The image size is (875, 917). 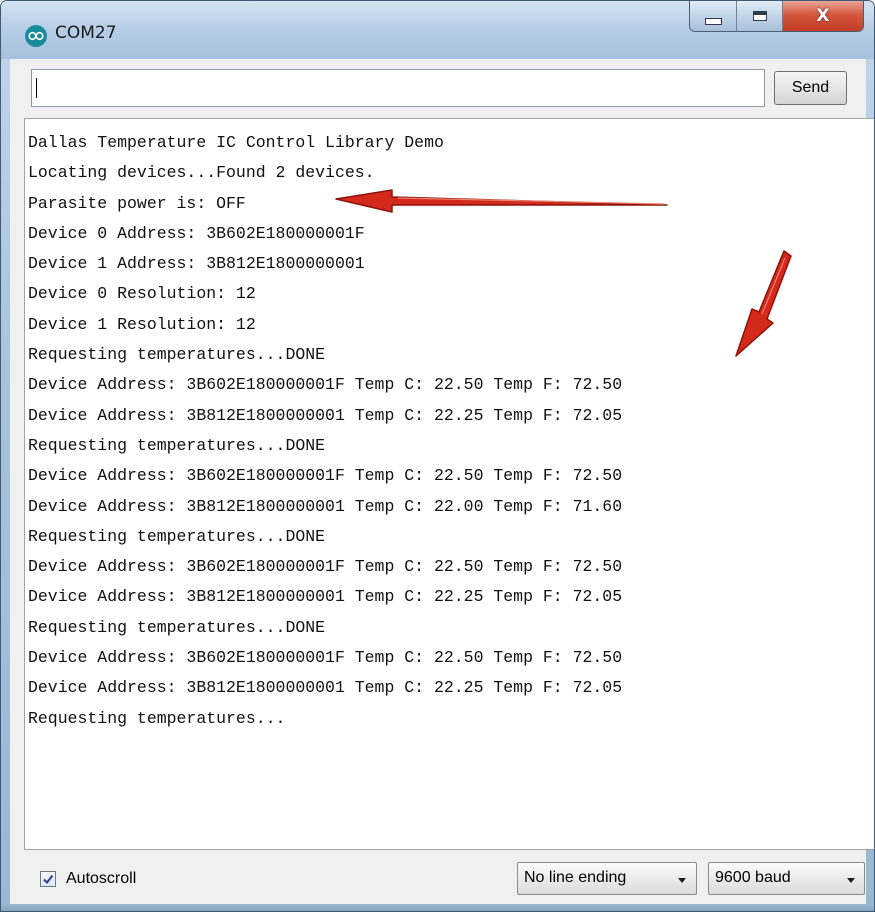 What do you see at coordinates (142, 294) in the screenshot?
I see `serial-output-line: Device 0 Resolution: 12` at bounding box center [142, 294].